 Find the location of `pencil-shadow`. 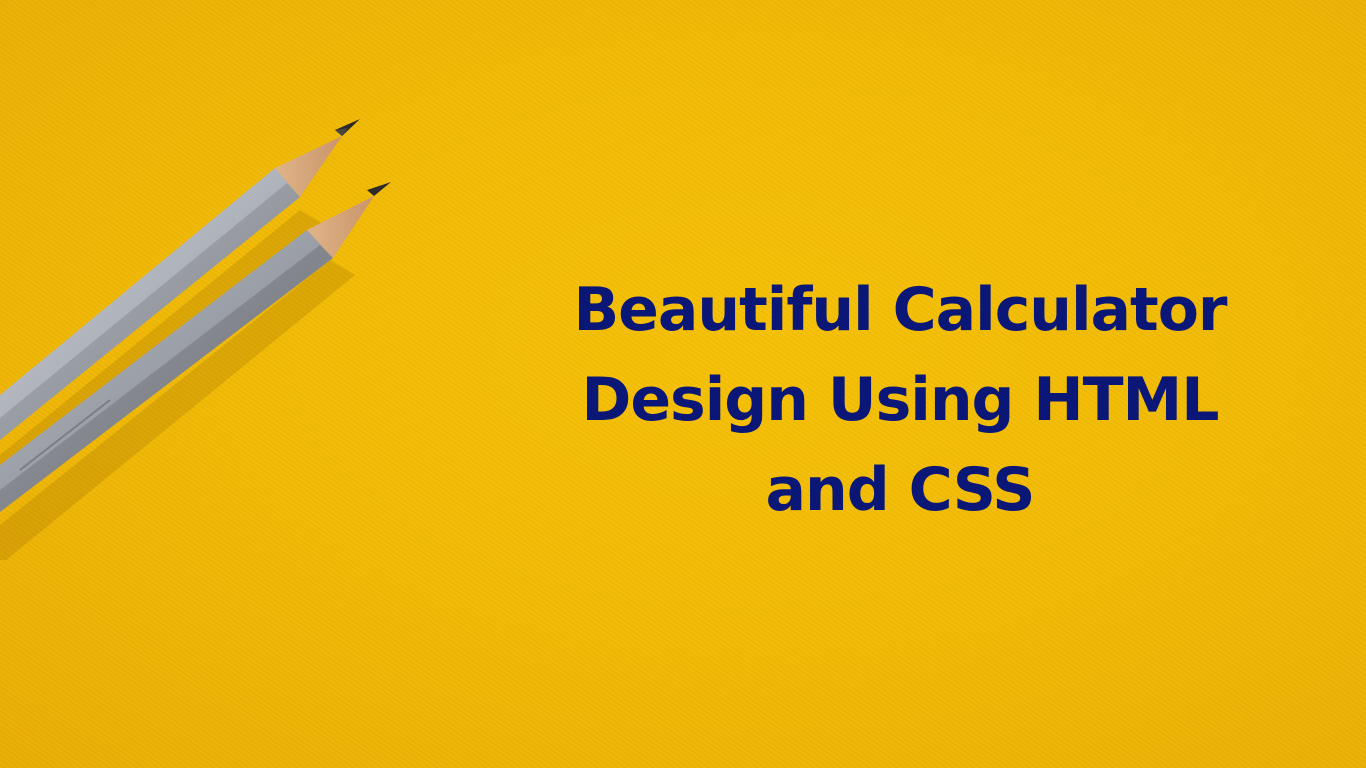

pencil-shadow is located at coordinates (177, 410).